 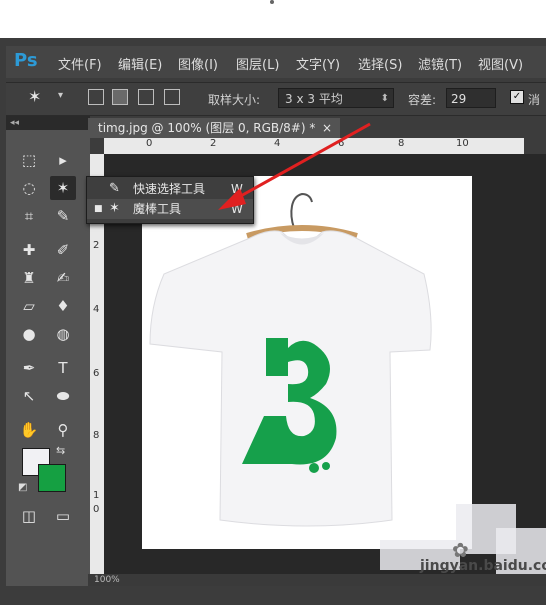 I want to click on options-bar: ✶ ▾ 取样大小: 3 x 3 平均 ⬍ 容差: 29 ✓ 消, so click(x=276, y=99).